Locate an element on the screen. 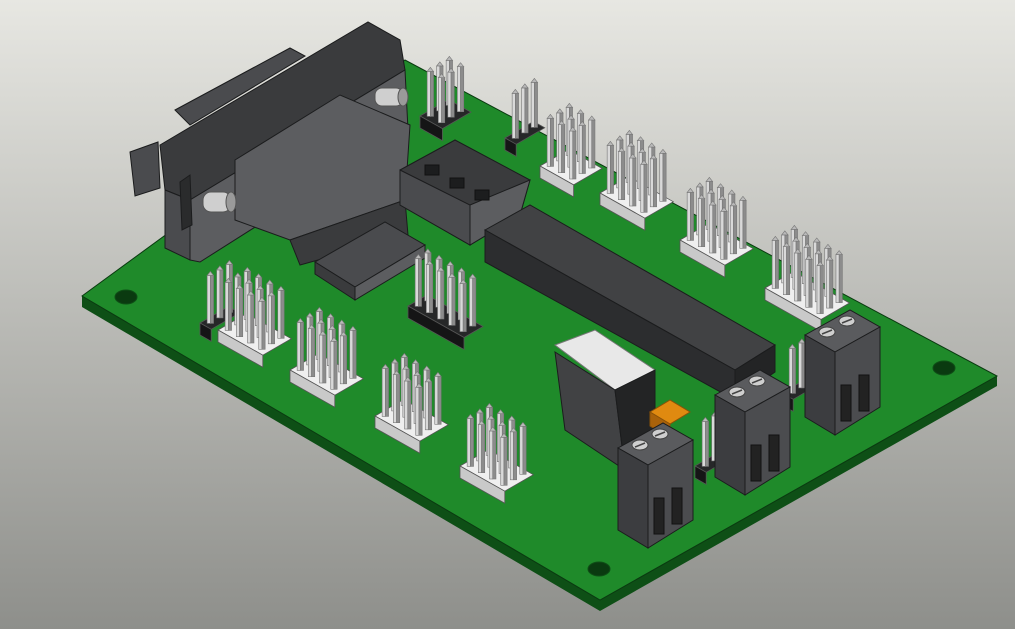 The image size is (1015, 629). screw is located at coordinates (219, 202).